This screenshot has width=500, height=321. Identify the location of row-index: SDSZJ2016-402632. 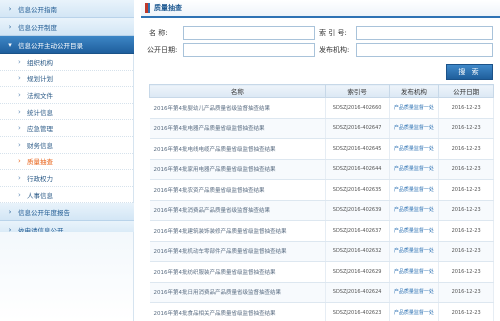
(357, 251).